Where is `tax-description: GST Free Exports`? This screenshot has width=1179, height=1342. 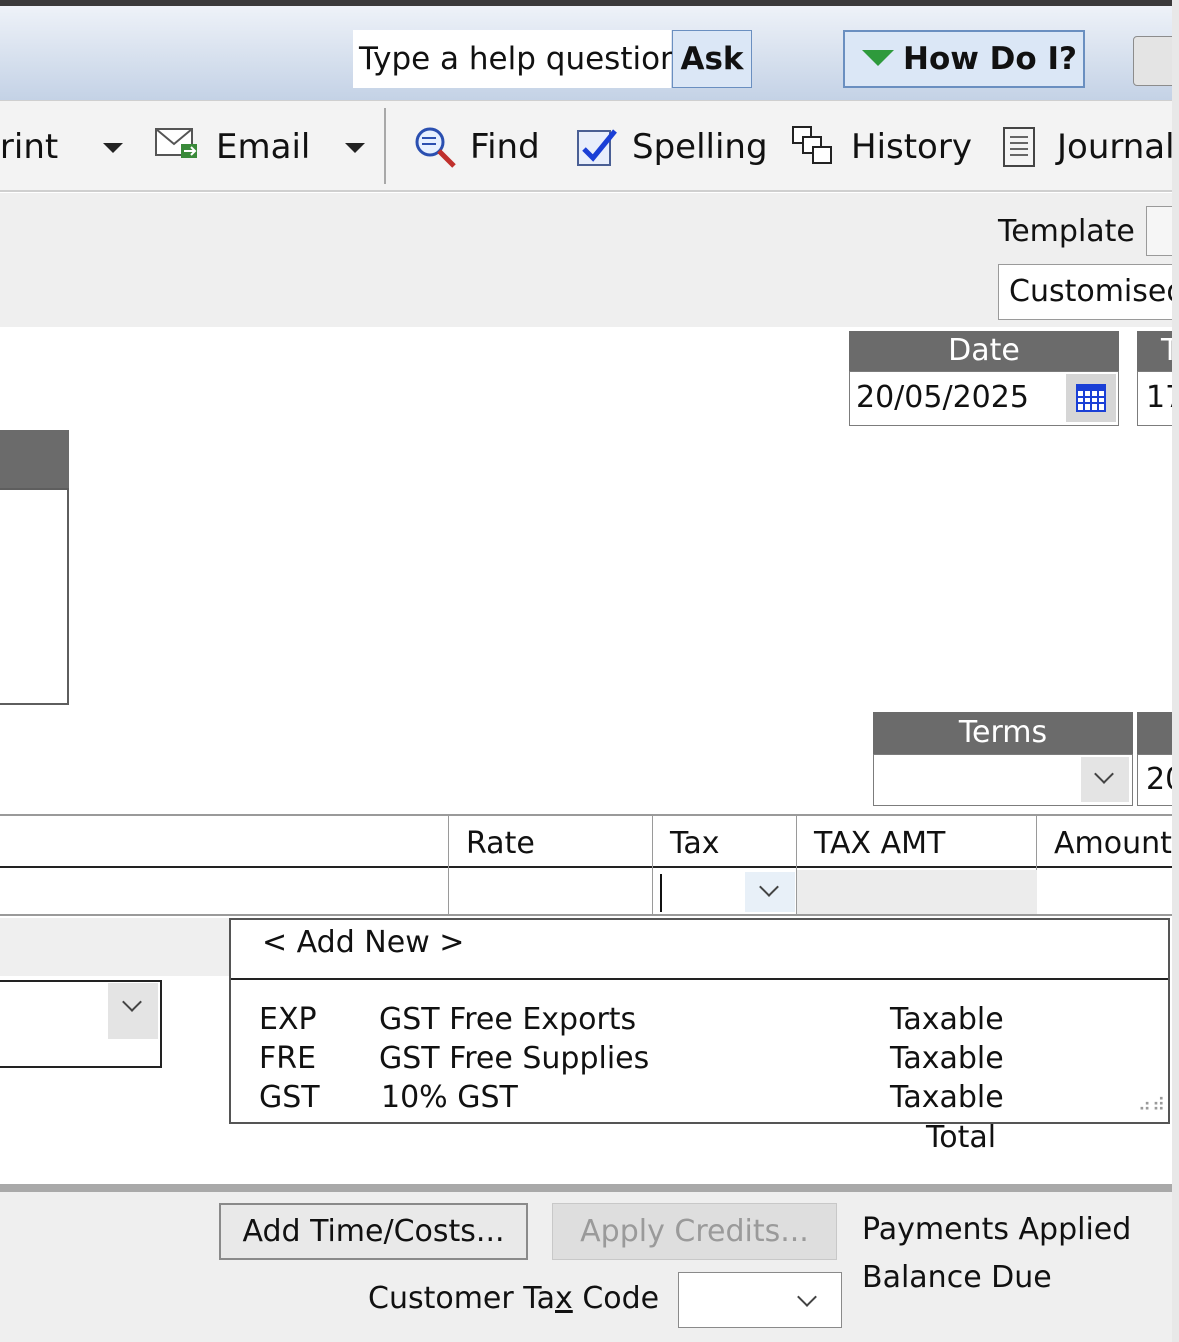
tax-description: GST Free Exports is located at coordinates (508, 1019).